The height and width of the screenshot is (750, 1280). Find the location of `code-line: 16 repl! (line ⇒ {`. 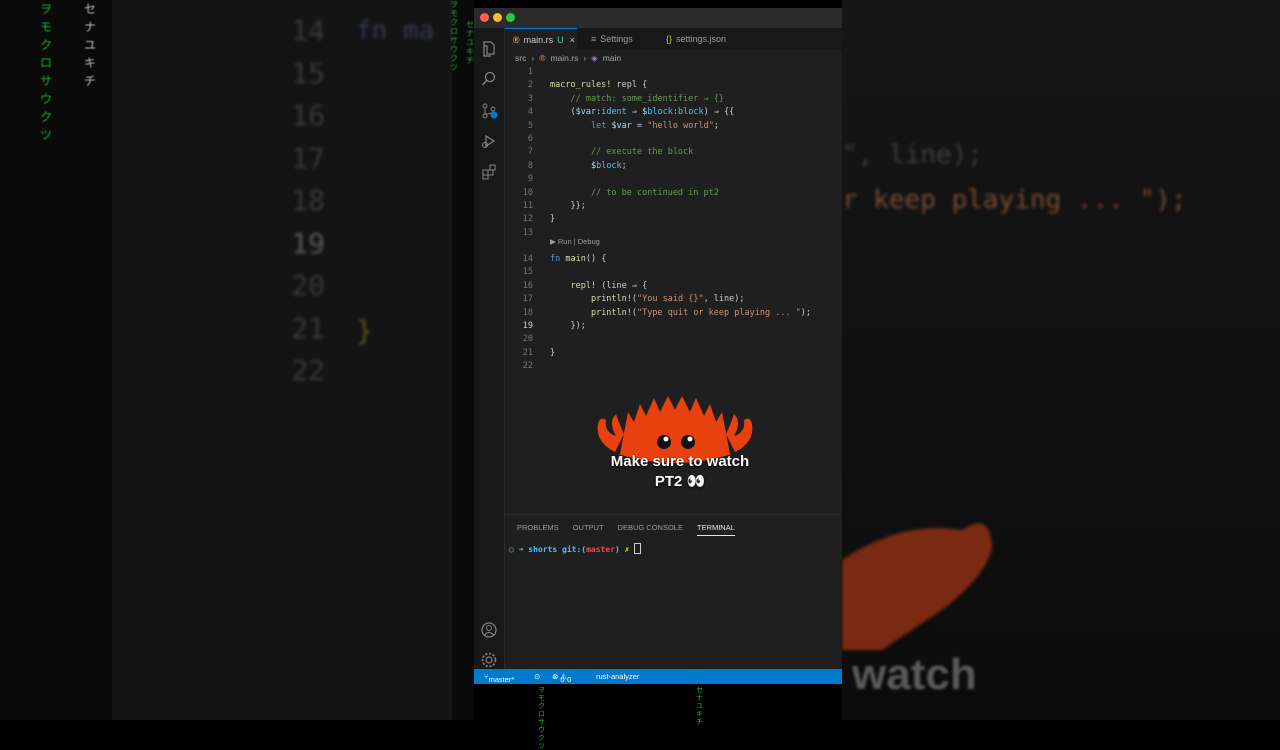

code-line: 16 repl! (line ⇒ { is located at coordinates (673, 287).